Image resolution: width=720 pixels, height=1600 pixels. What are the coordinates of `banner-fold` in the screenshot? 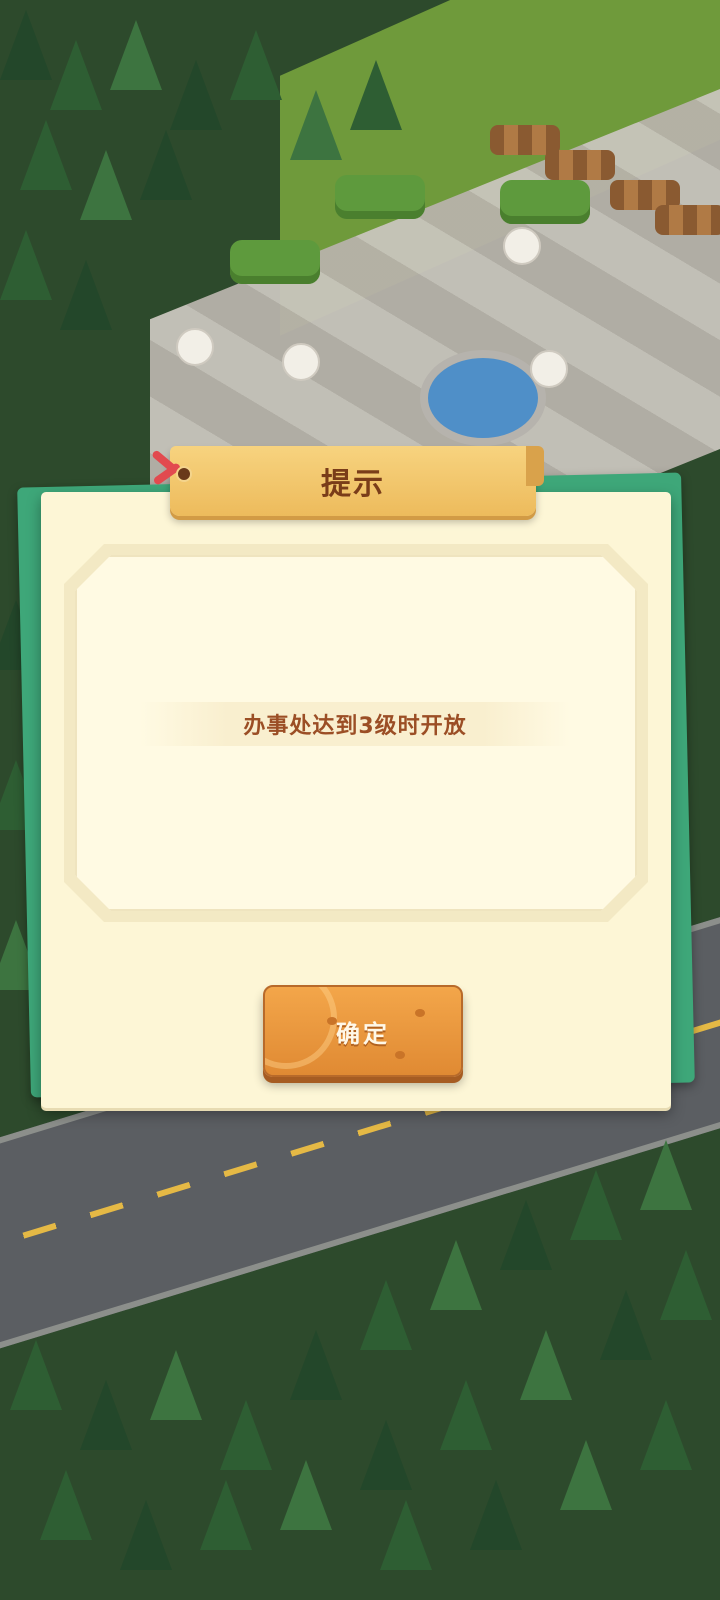 It's located at (535, 466).